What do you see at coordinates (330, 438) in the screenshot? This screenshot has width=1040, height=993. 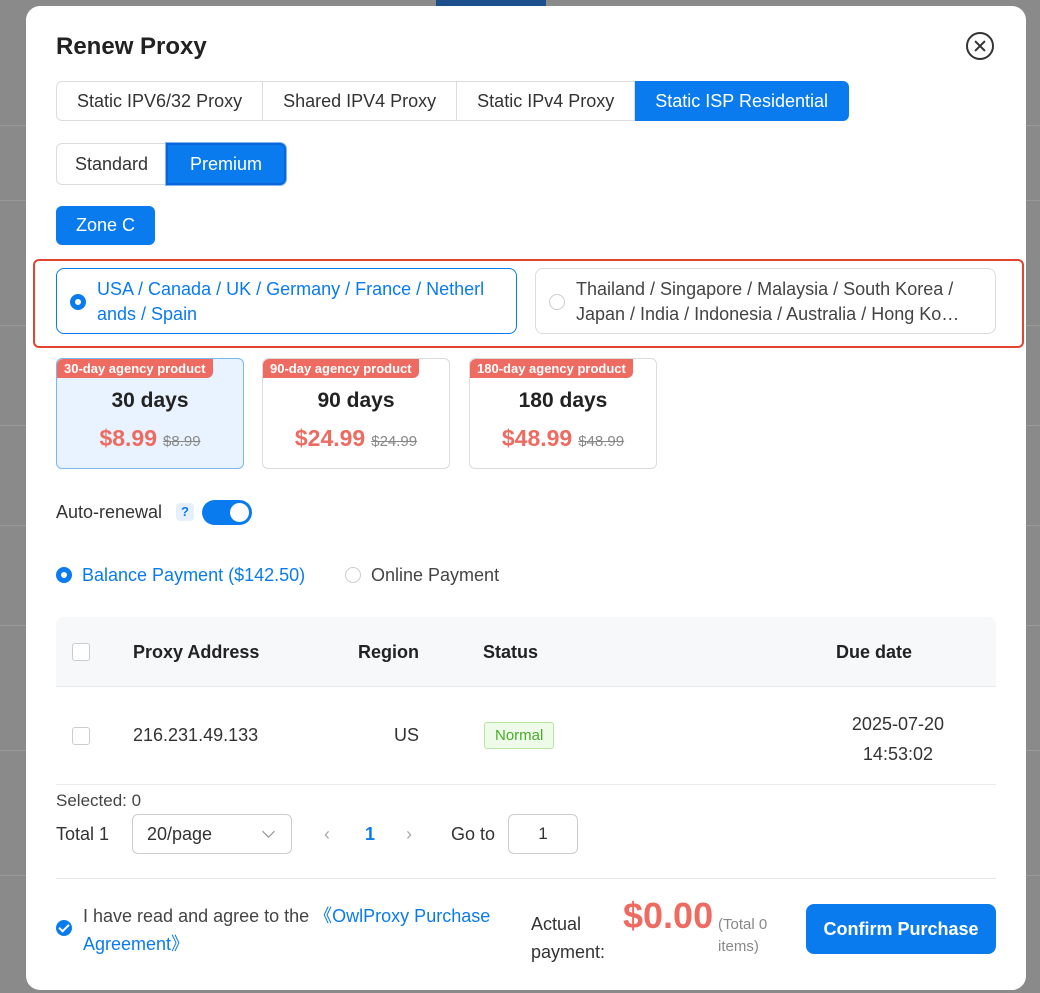 I see `plan-current-price: $24.99` at bounding box center [330, 438].